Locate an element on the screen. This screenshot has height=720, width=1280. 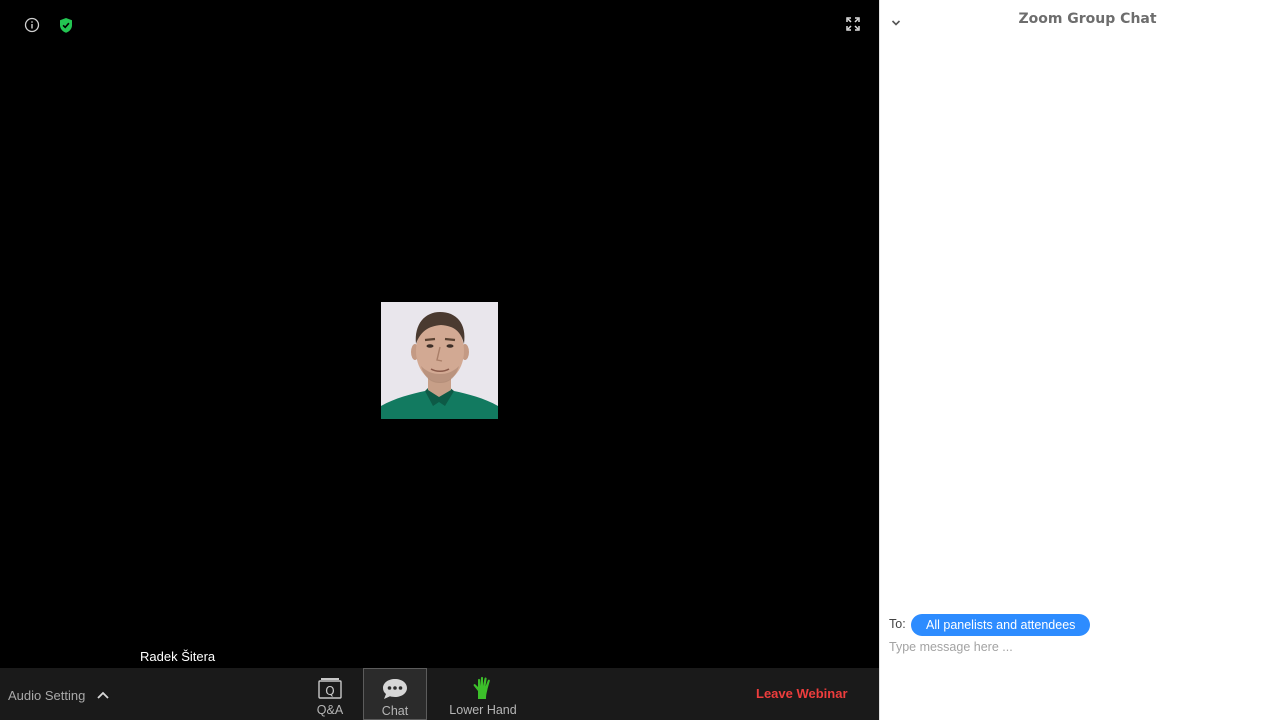
svg-text: Q is located at coordinates (329, 691).